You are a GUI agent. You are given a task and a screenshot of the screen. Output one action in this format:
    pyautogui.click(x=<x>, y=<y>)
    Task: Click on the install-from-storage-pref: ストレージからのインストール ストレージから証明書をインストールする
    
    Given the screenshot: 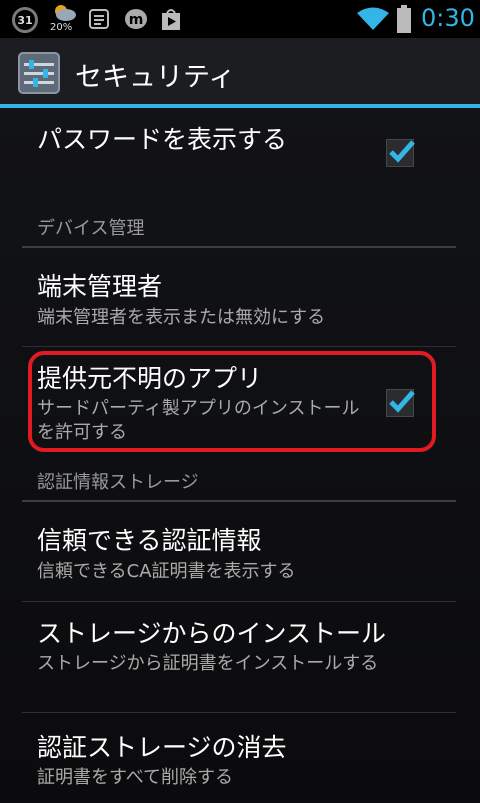 What is the action you would take?
    pyautogui.click(x=240, y=657)
    